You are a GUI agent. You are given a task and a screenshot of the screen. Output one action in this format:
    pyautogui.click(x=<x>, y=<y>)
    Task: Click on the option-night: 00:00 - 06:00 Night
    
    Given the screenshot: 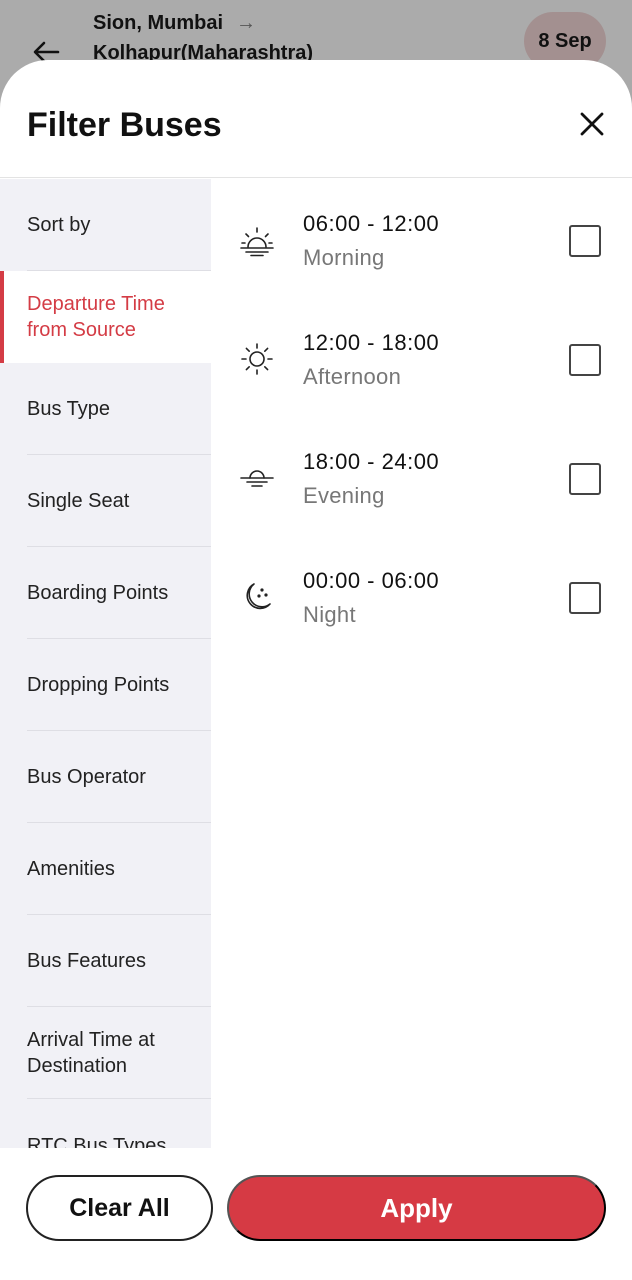 What is the action you would take?
    pyautogui.click(x=421, y=606)
    